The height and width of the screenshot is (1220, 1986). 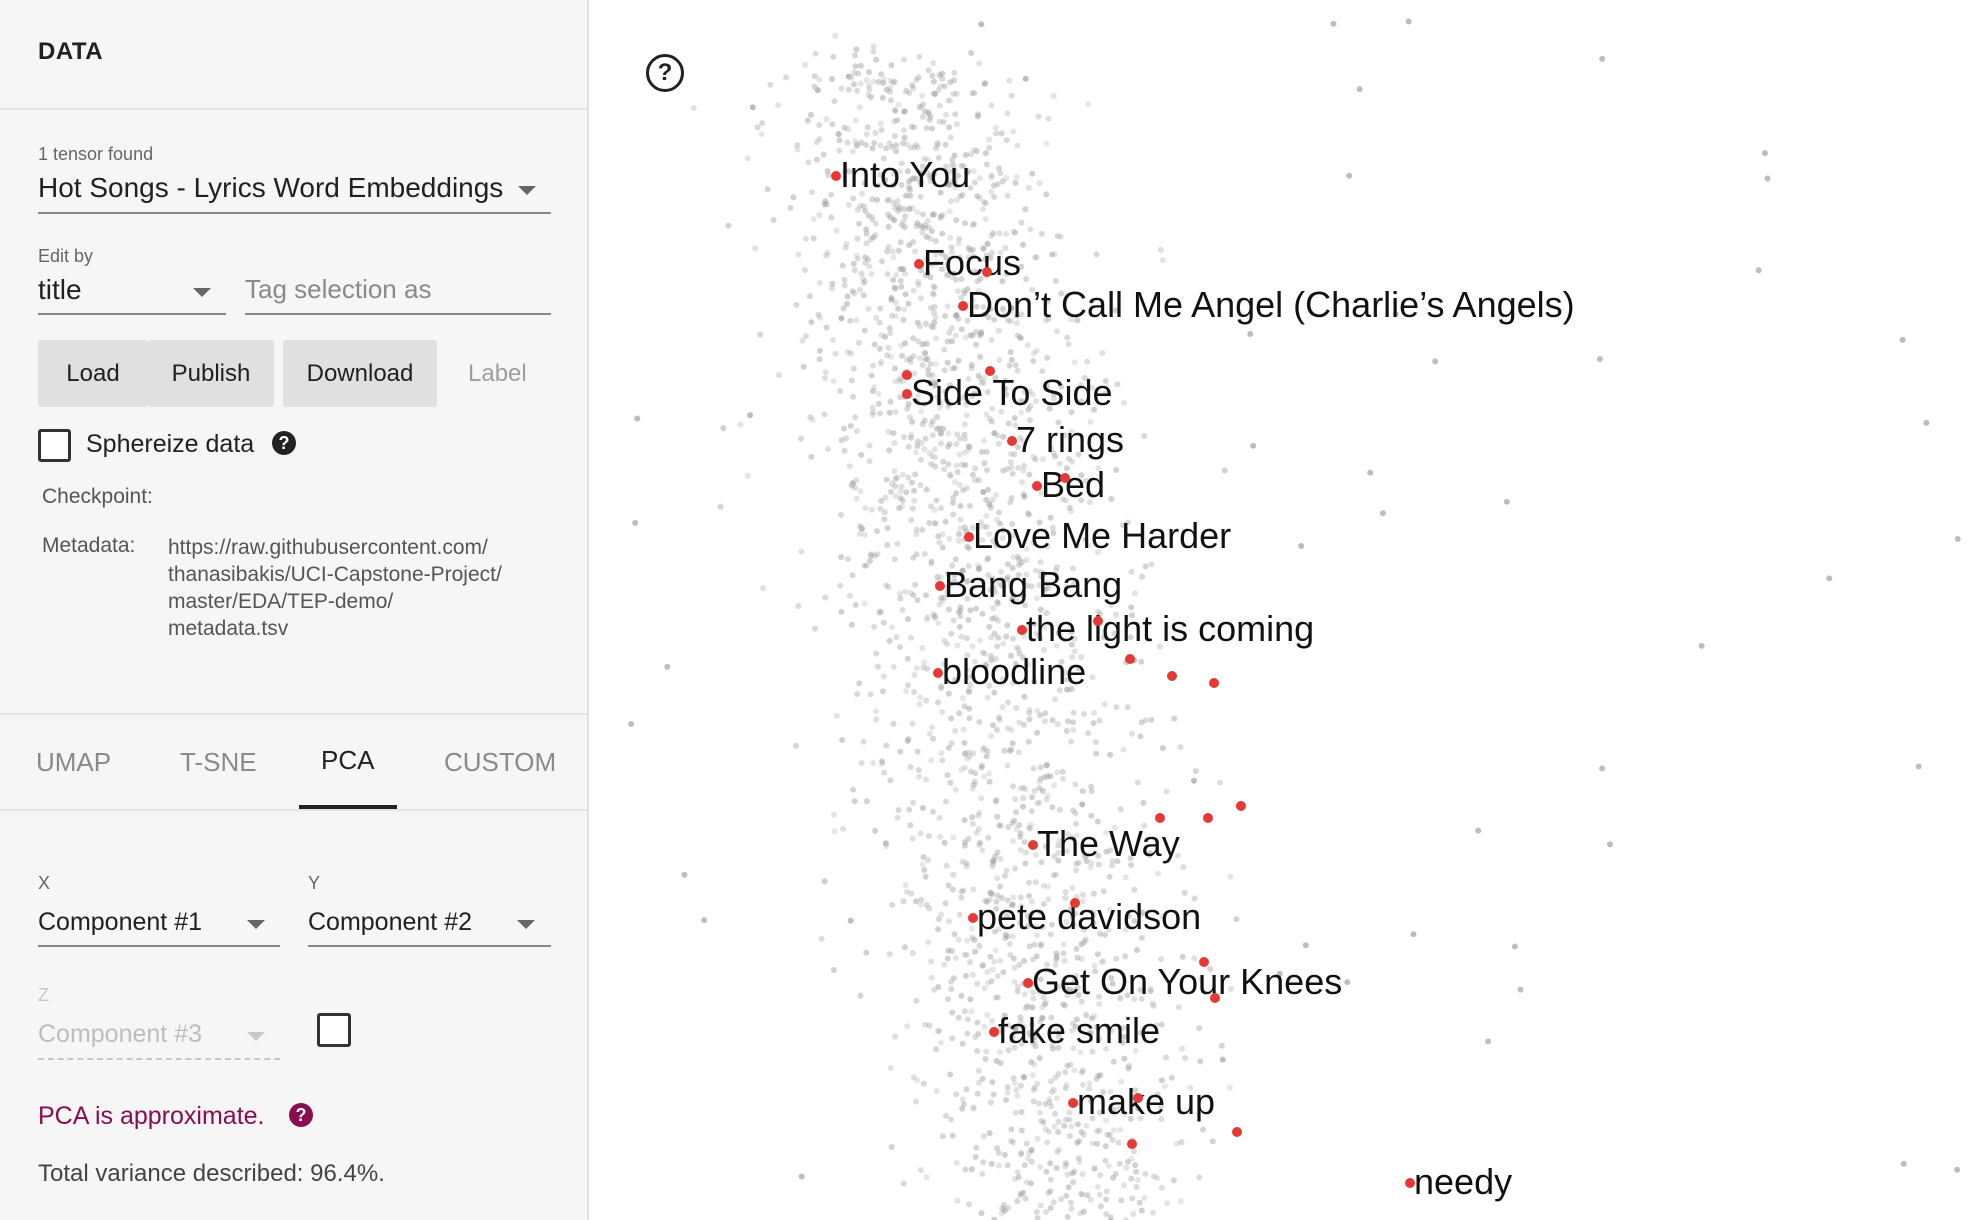 I want to click on x-component-select: Component #1, so click(x=120, y=922).